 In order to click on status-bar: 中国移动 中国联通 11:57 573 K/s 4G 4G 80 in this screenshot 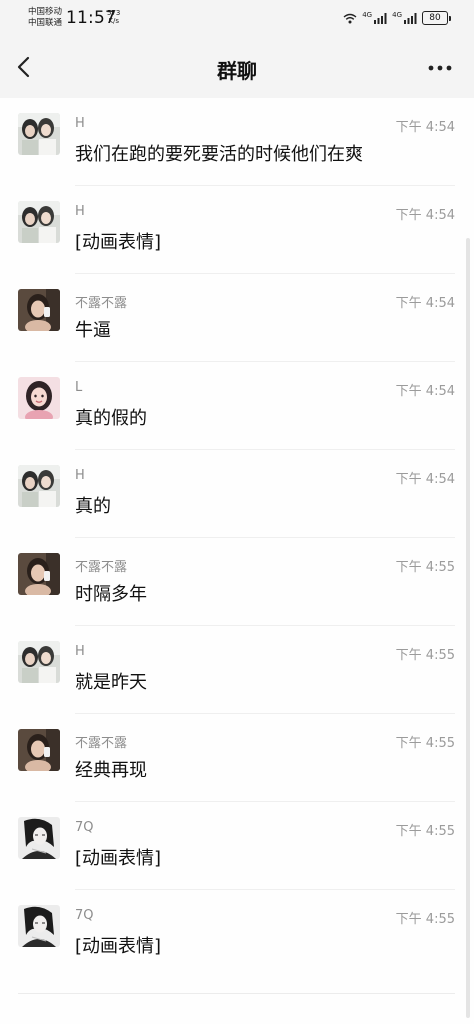, I will do `click(237, 18)`.